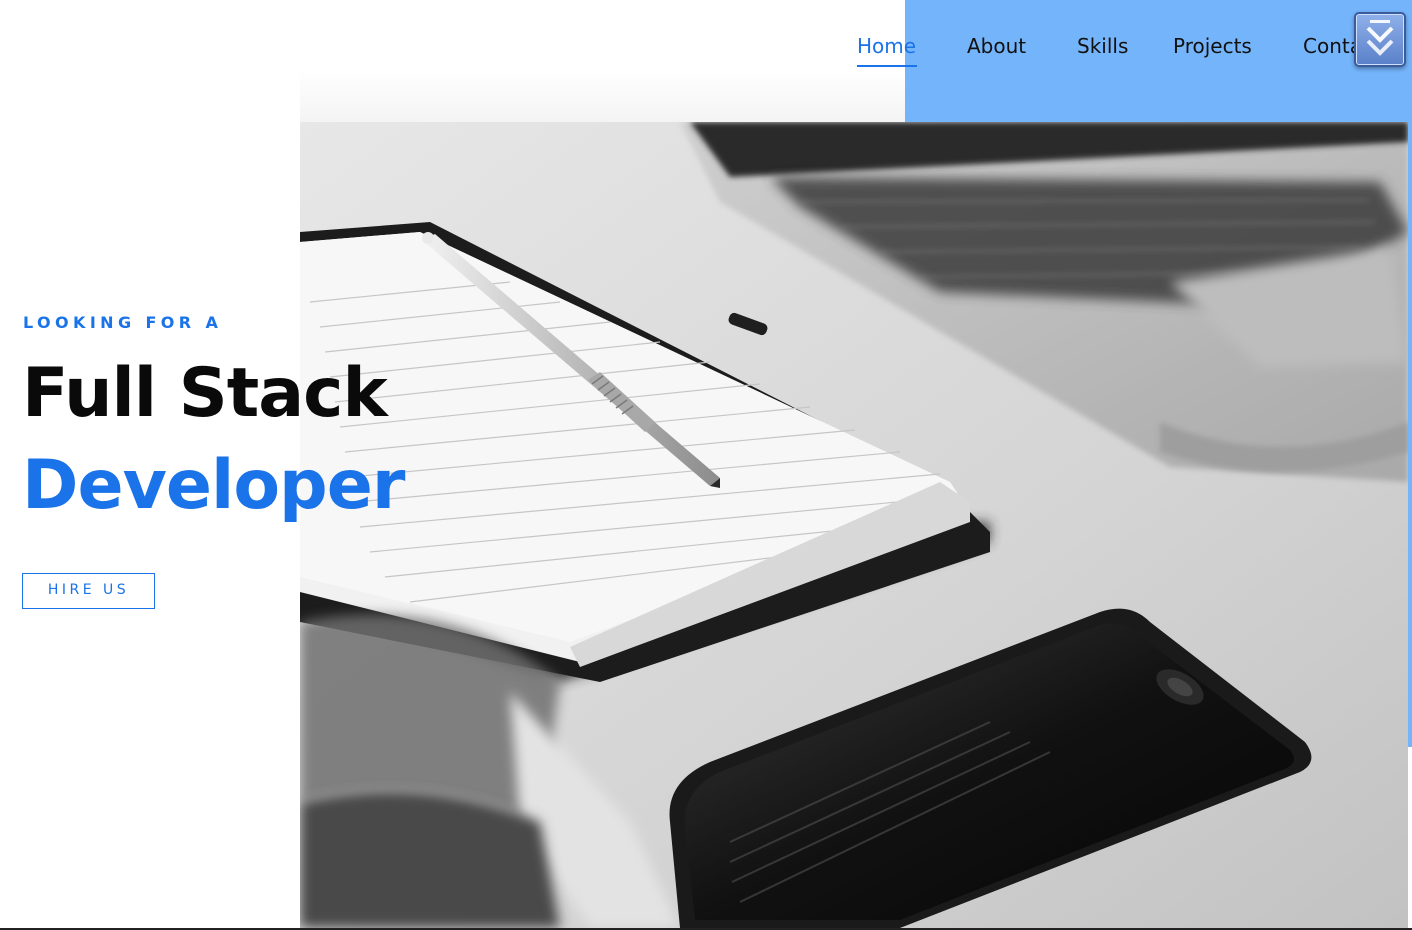 The height and width of the screenshot is (930, 1412). I want to click on right-accent-strip, so click(1410, 434).